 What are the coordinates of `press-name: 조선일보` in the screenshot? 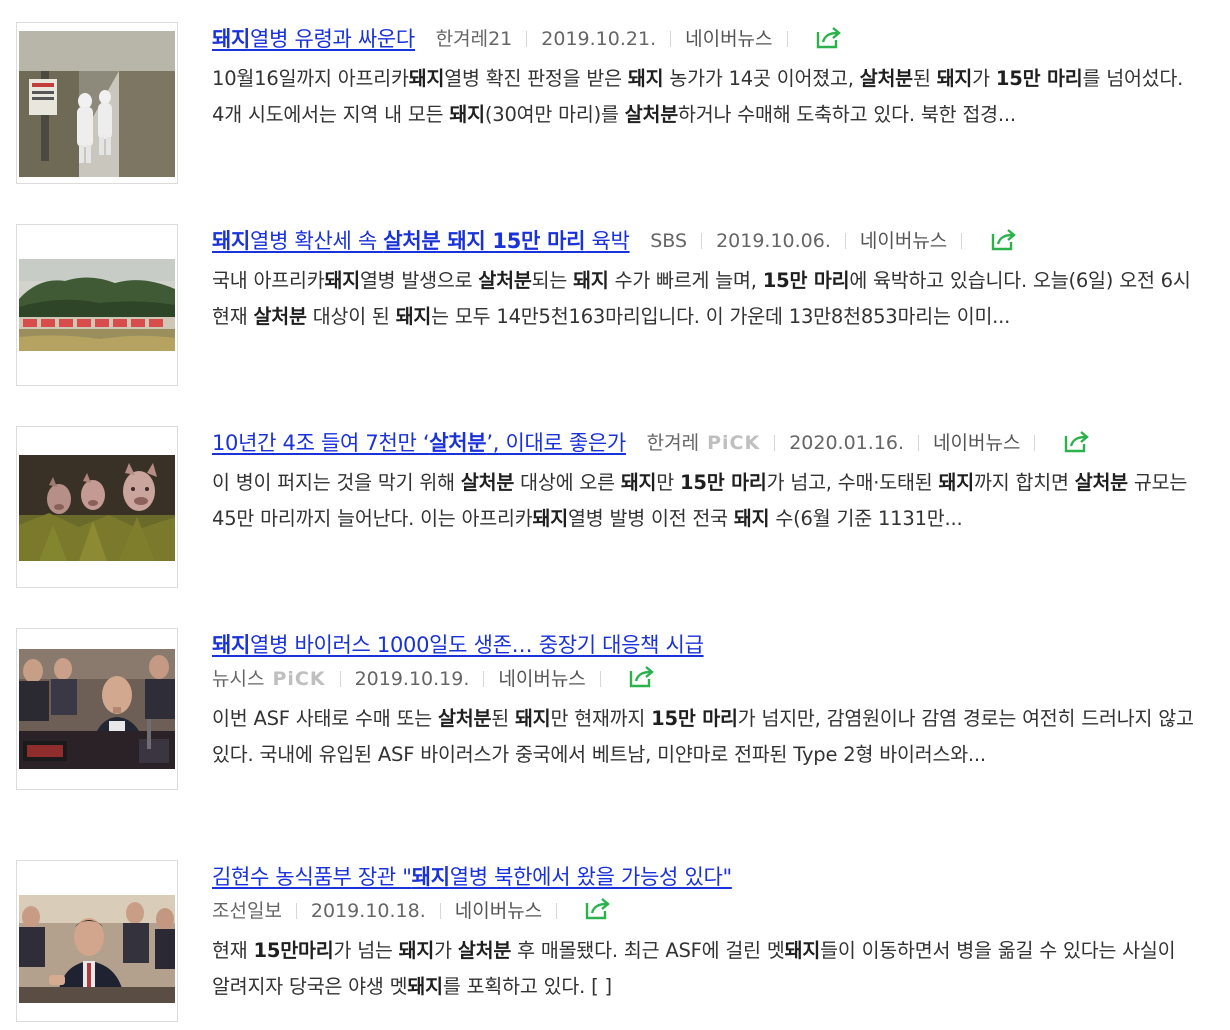 It's located at (247, 911).